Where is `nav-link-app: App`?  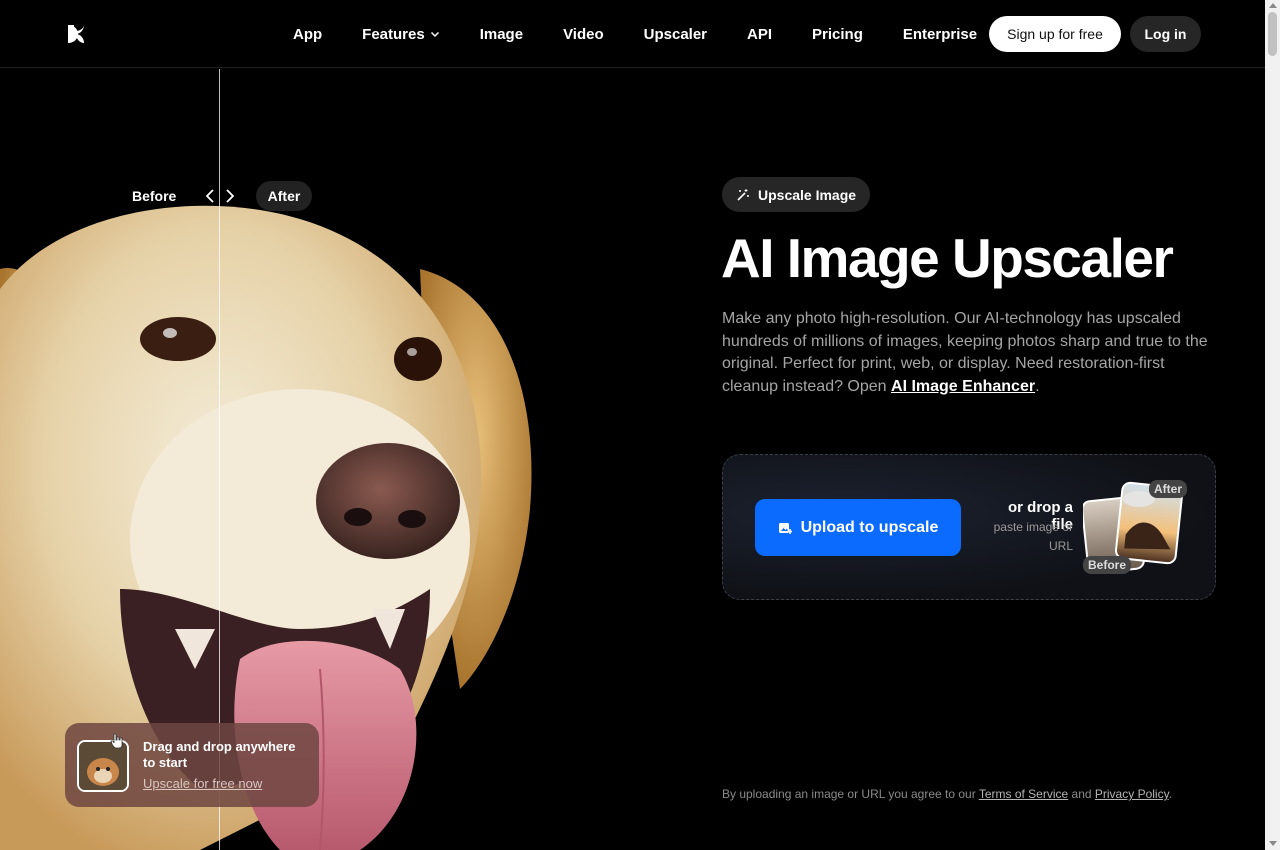 nav-link-app: App is located at coordinates (307, 34).